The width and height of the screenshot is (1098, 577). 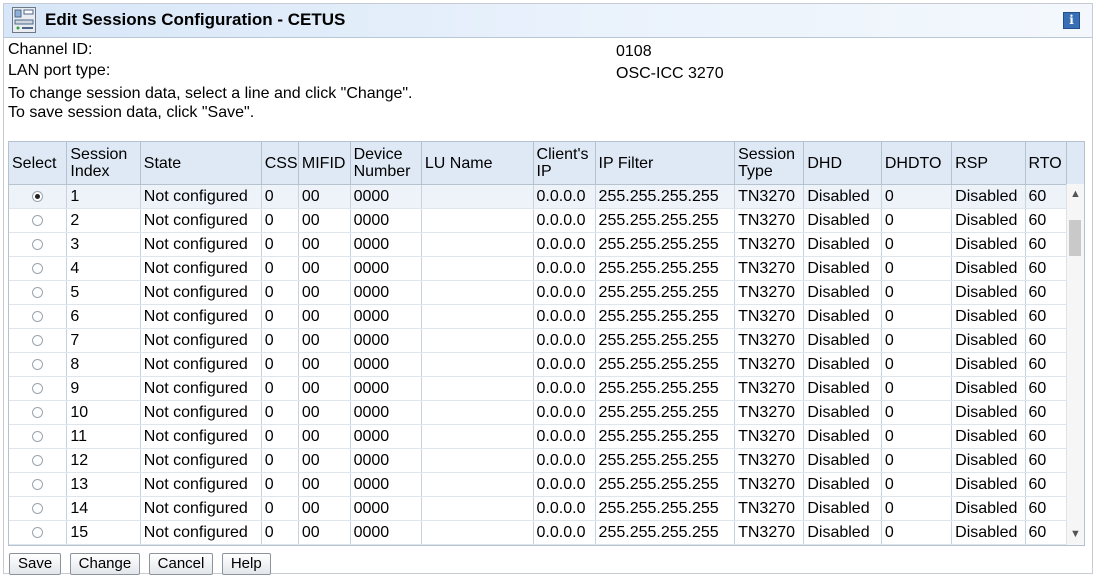 I want to click on cell-css: 0, so click(x=280, y=244).